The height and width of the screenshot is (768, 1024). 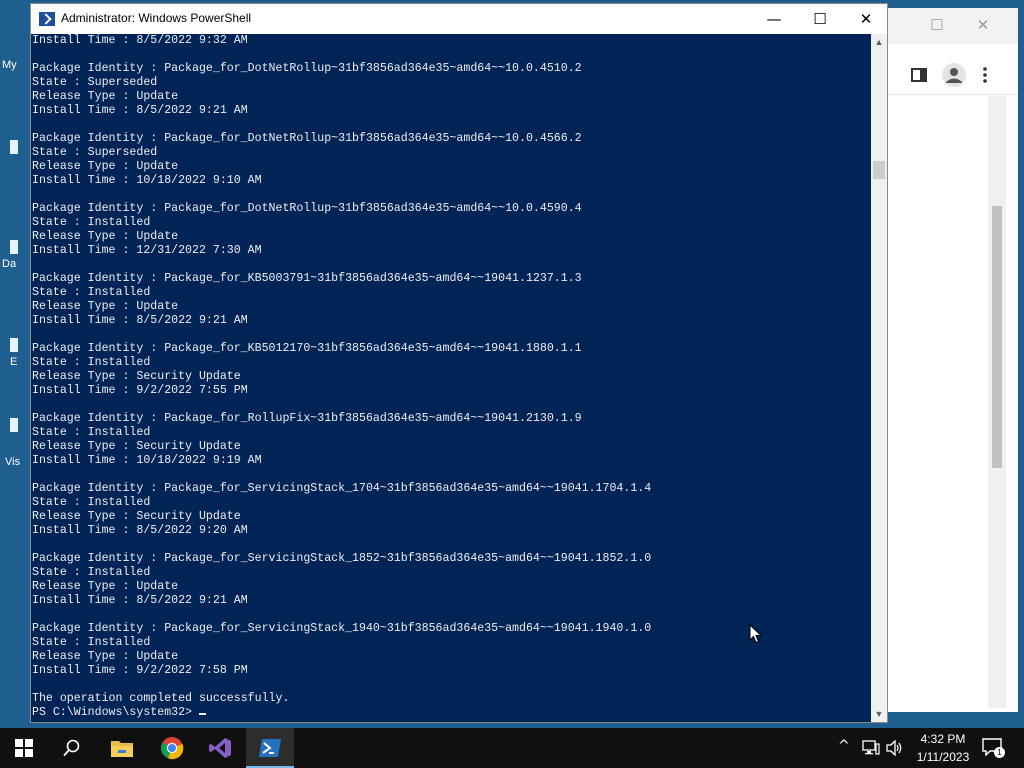 I want to click on maximize-button: ☐, so click(x=820, y=19).